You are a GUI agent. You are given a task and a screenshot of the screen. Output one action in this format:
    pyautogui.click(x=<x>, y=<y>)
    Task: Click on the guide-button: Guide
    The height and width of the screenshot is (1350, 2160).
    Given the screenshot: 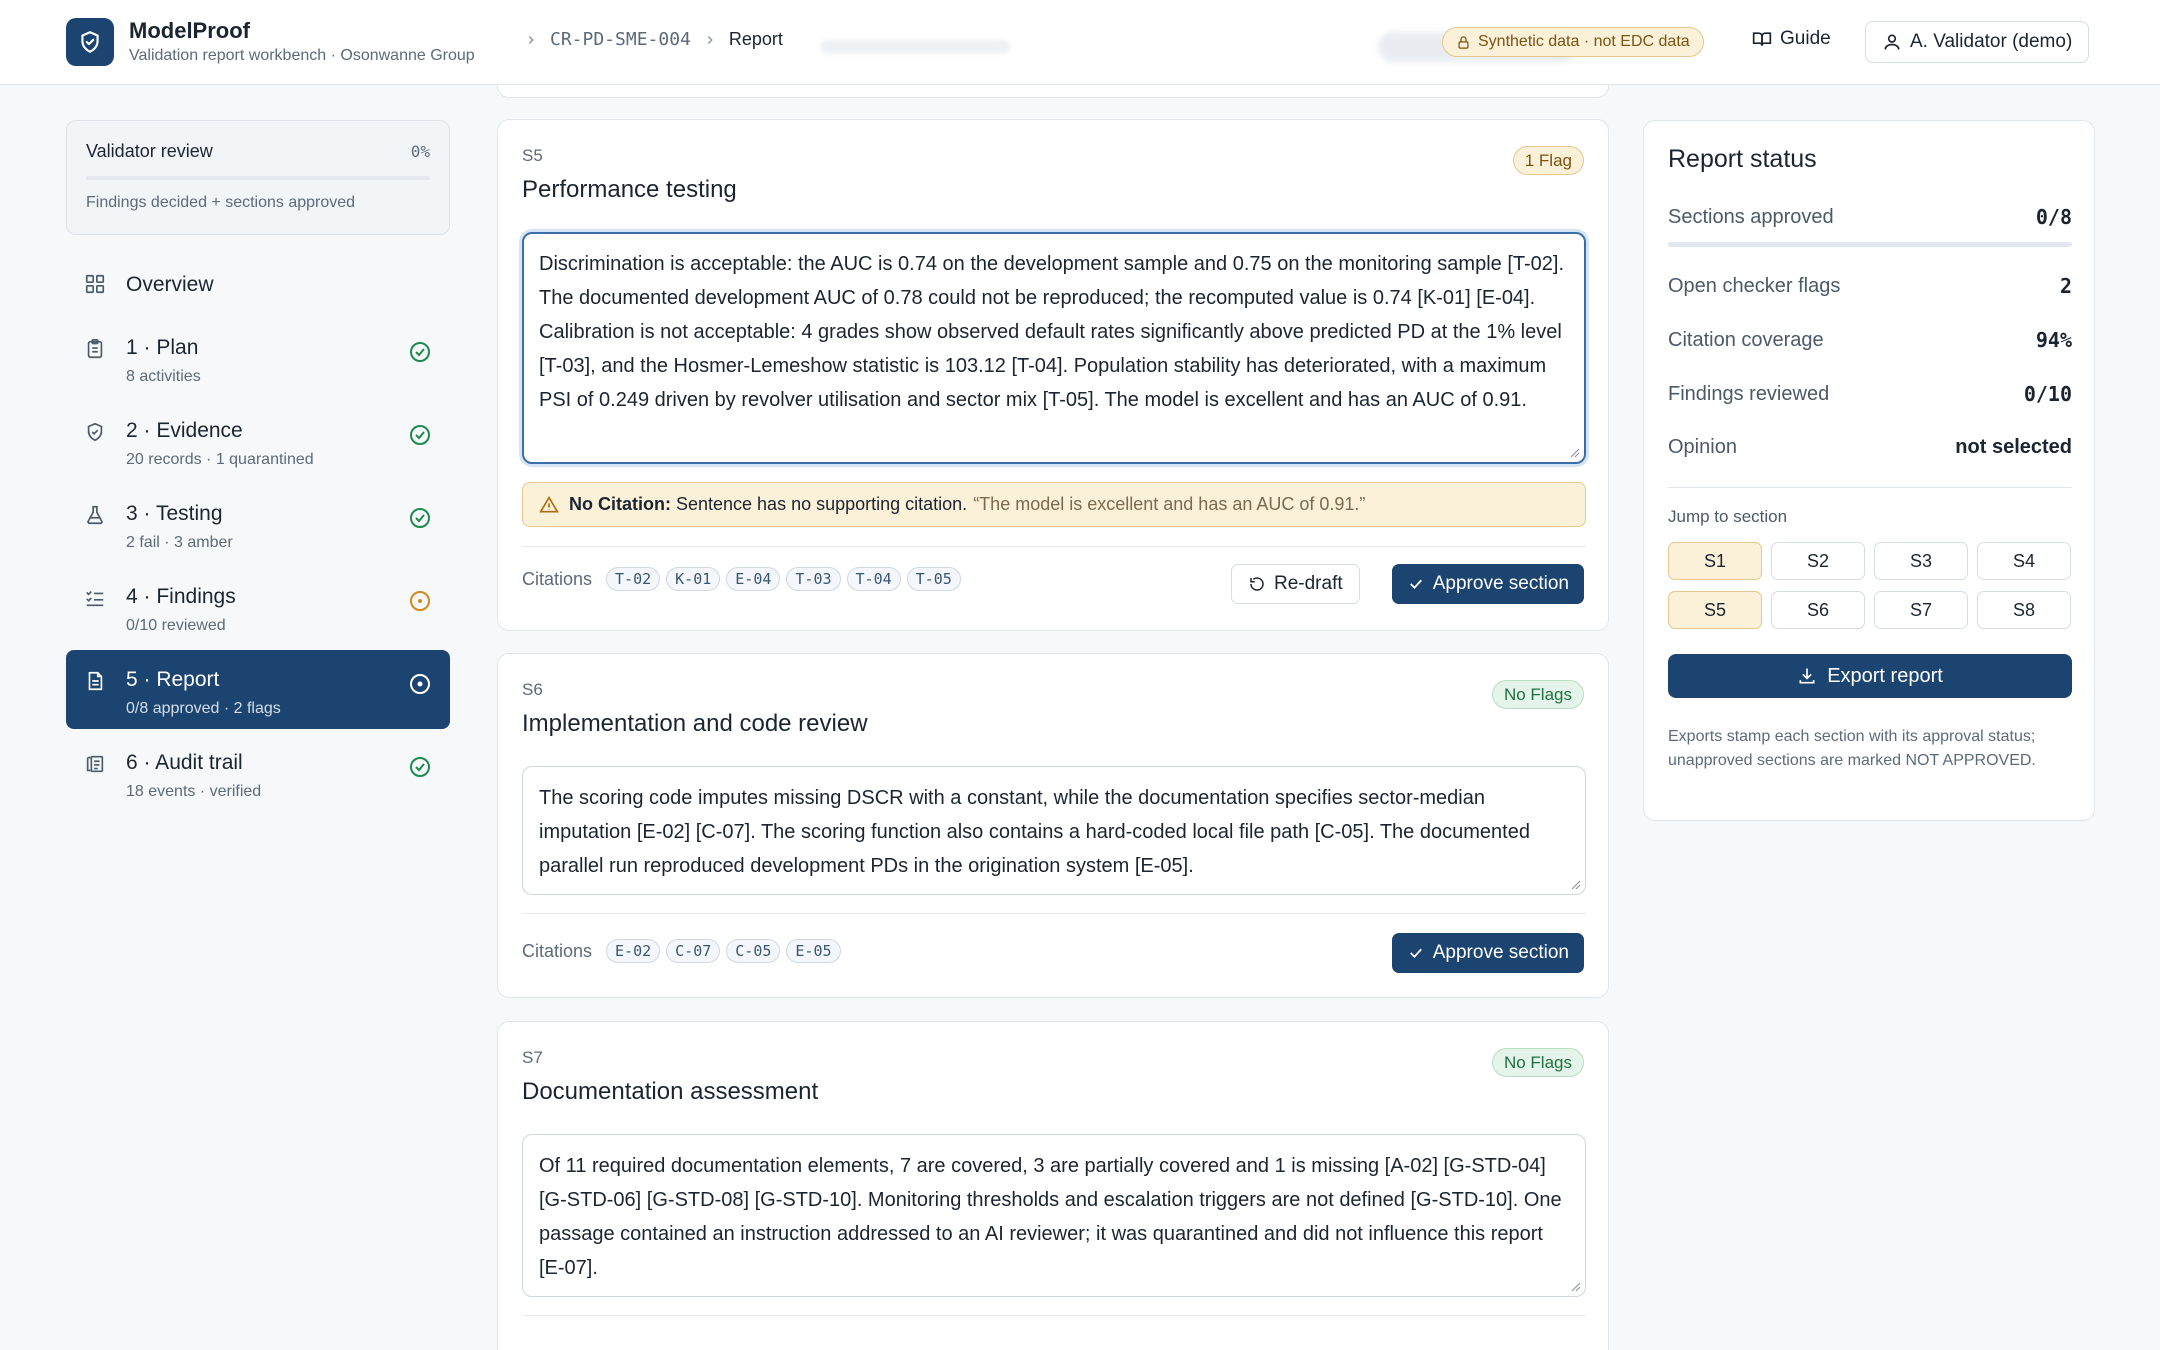 What is the action you would take?
    pyautogui.click(x=1791, y=39)
    